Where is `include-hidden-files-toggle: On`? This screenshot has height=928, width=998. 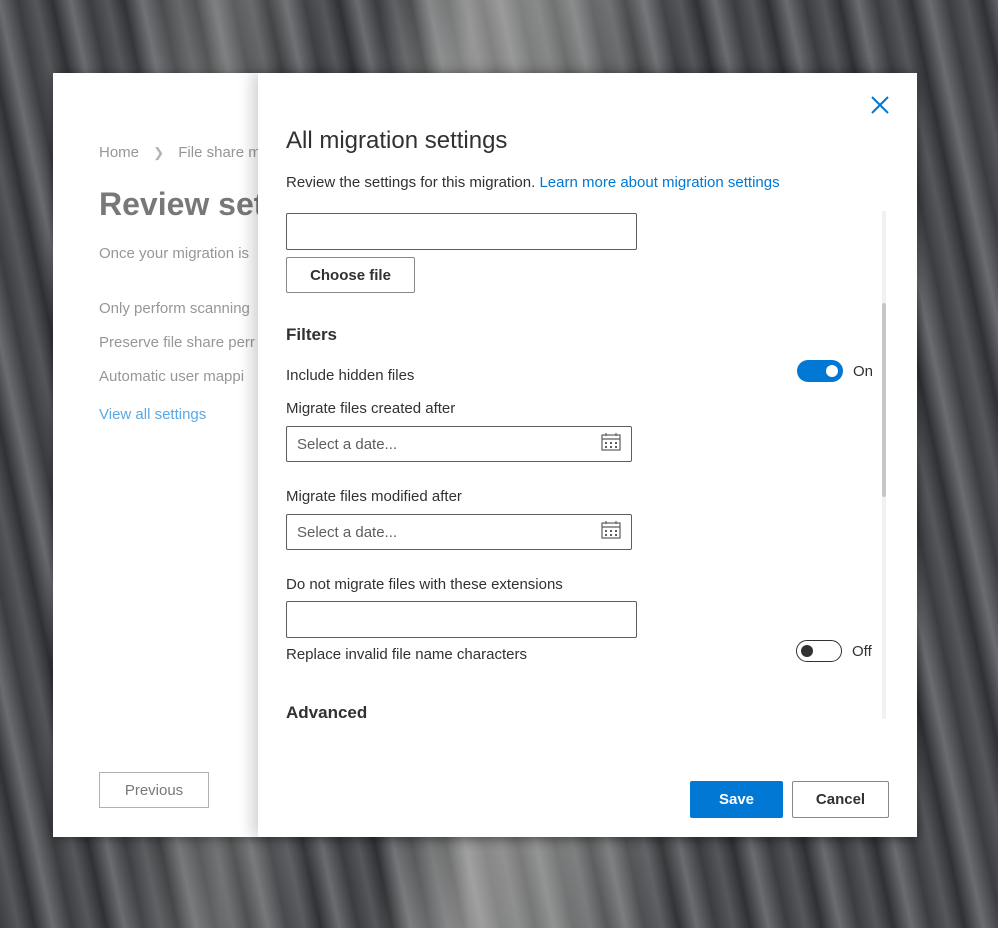
include-hidden-files-toggle: On is located at coordinates (835, 371).